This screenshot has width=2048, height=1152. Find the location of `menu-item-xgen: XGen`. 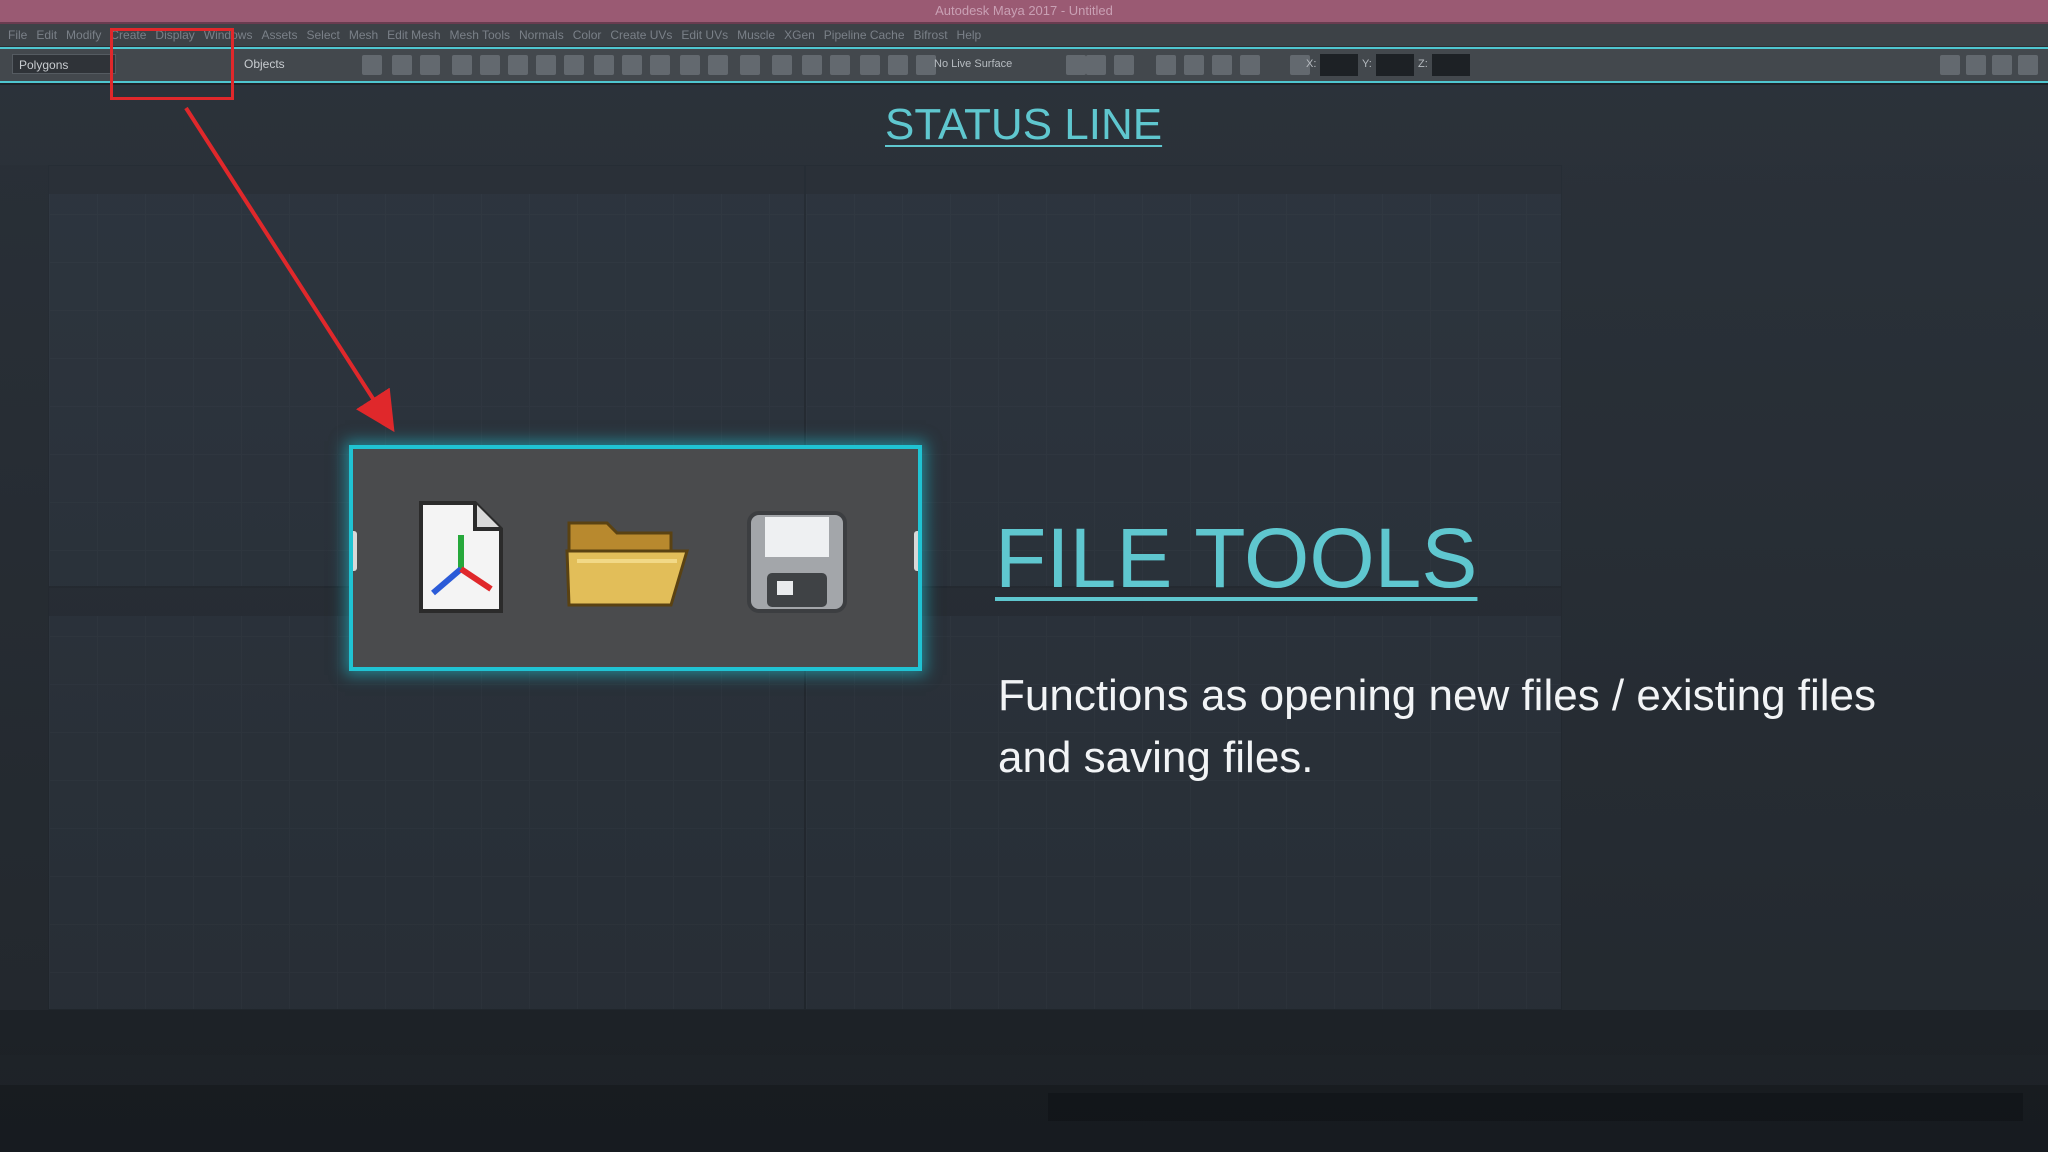

menu-item-xgen: XGen is located at coordinates (804, 33).